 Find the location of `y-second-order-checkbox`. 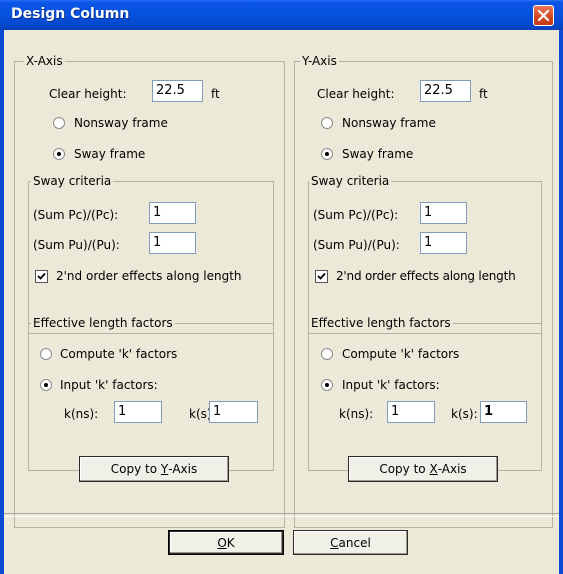

y-second-order-checkbox is located at coordinates (321, 276).